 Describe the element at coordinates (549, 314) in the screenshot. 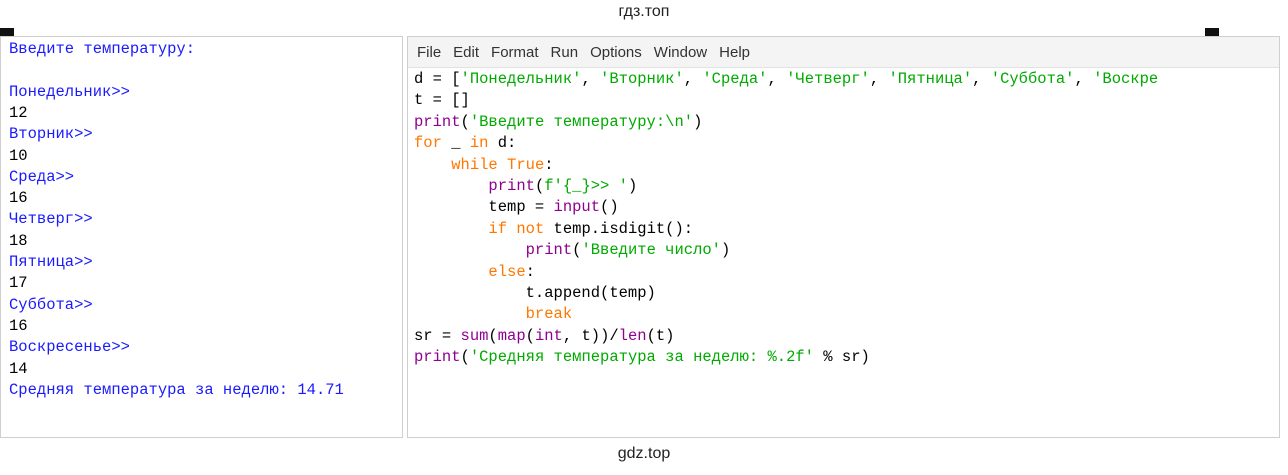

I see `code-token: break` at that location.